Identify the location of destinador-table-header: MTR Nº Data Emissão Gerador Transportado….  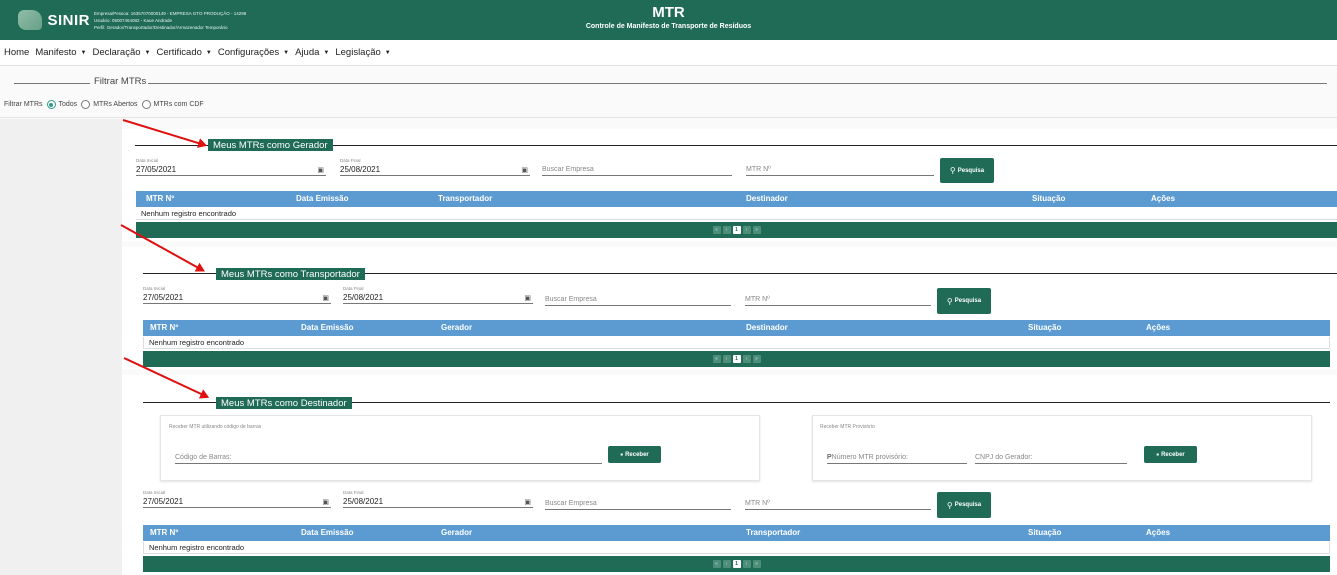
(736, 533).